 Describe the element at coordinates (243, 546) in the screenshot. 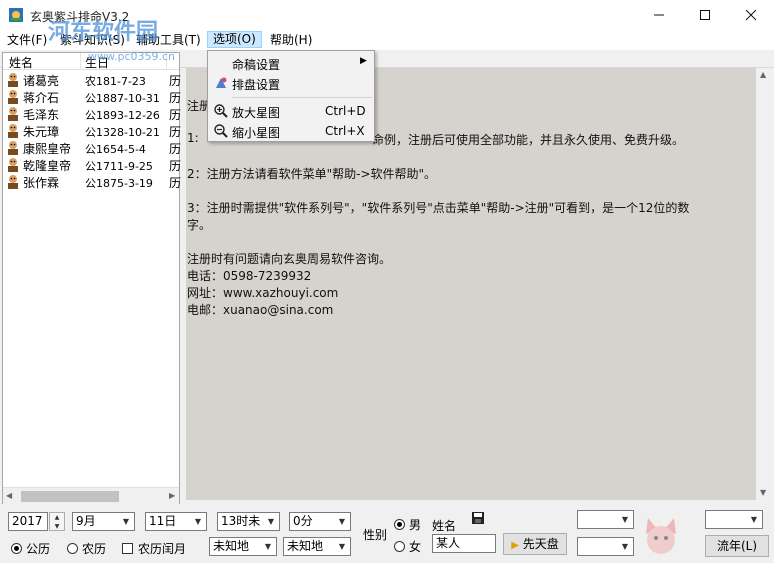

I see `birthplace-select-1: 未知地 ▼` at that location.